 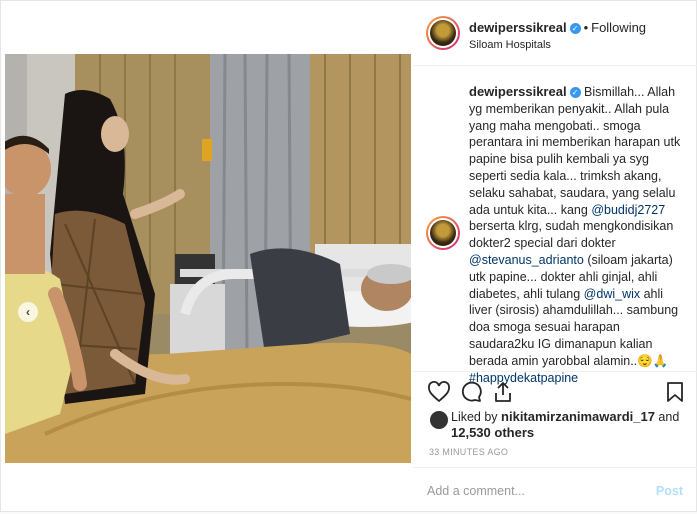 What do you see at coordinates (518, 91) in the screenshot?
I see `caption-username: dewiperssikreal` at bounding box center [518, 91].